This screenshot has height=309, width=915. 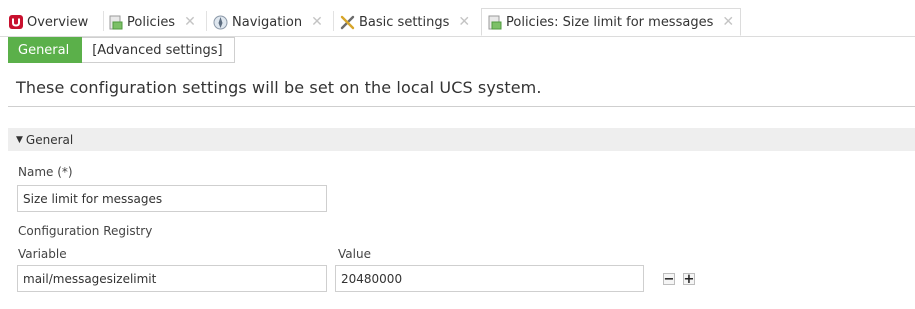 I want to click on value-label: Value, so click(x=354, y=254).